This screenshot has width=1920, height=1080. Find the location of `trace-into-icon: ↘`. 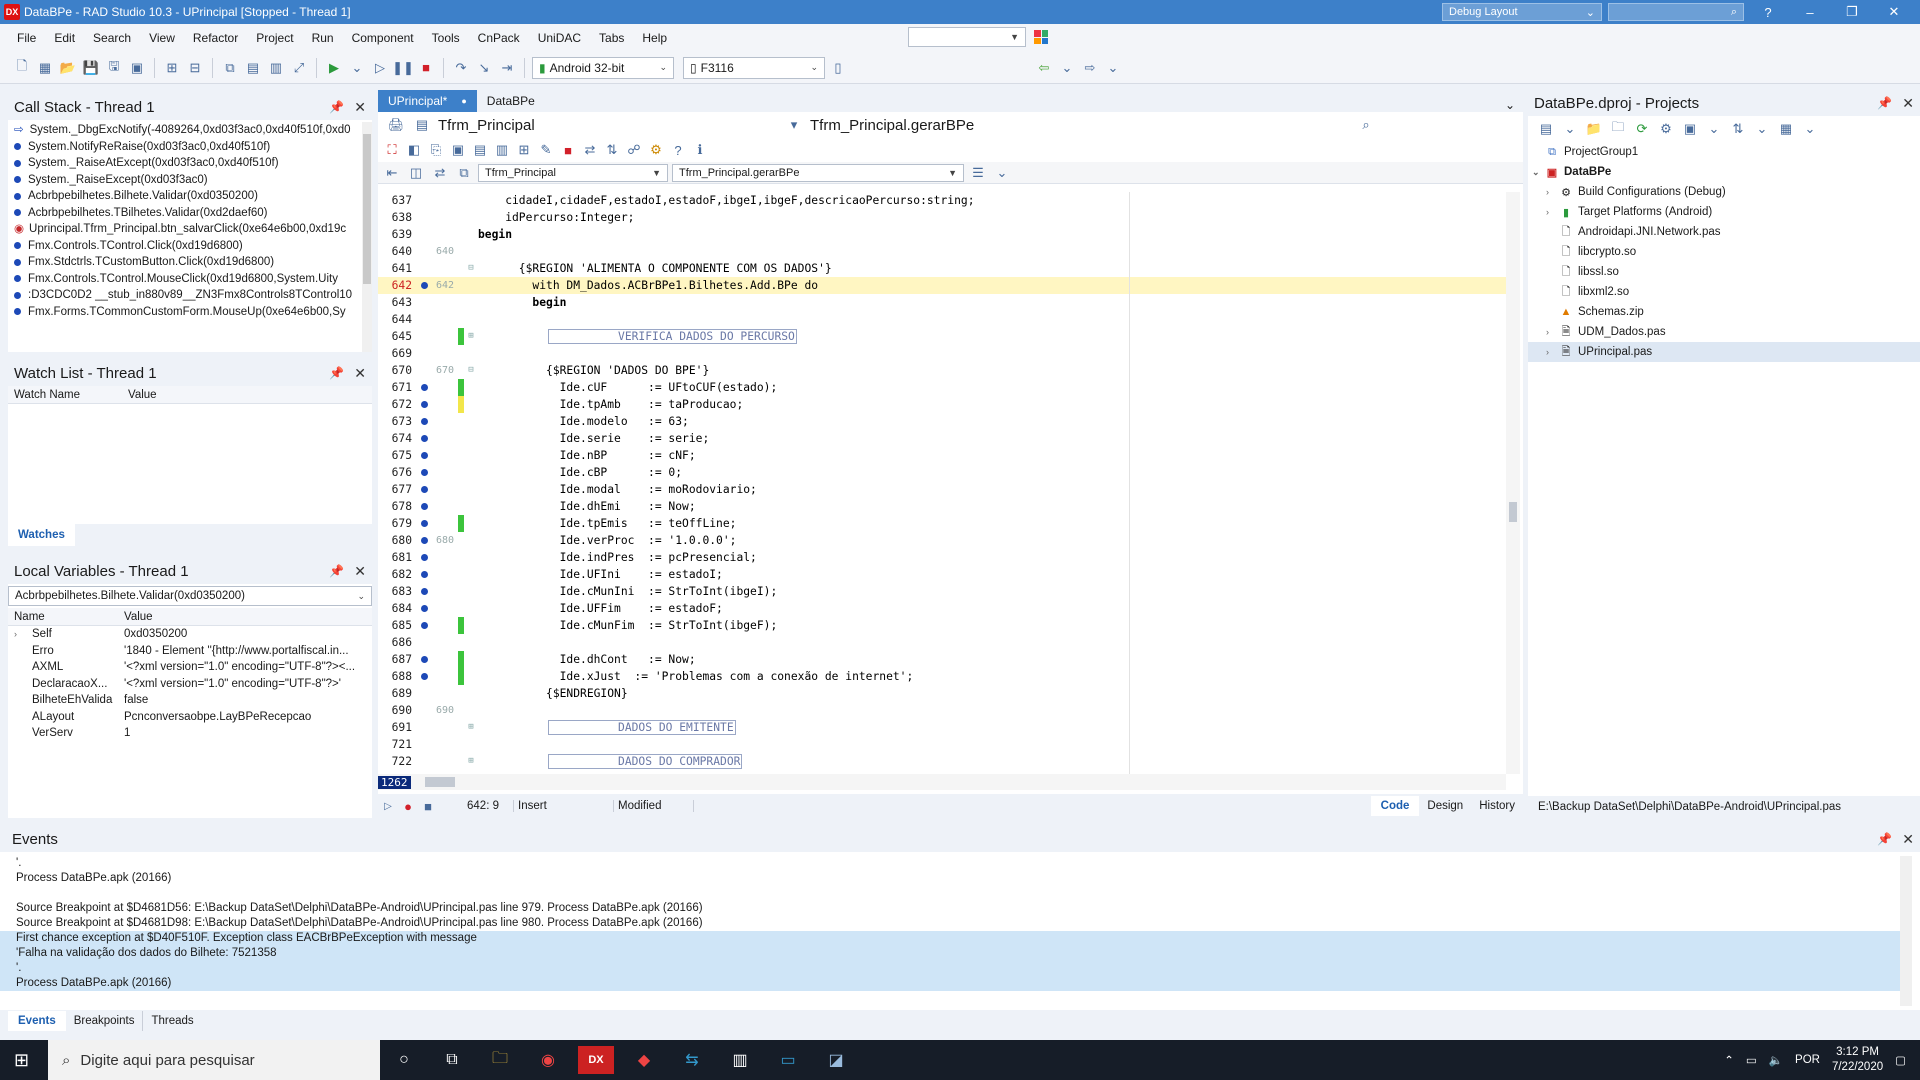

trace-into-icon: ↘ is located at coordinates (484, 68).